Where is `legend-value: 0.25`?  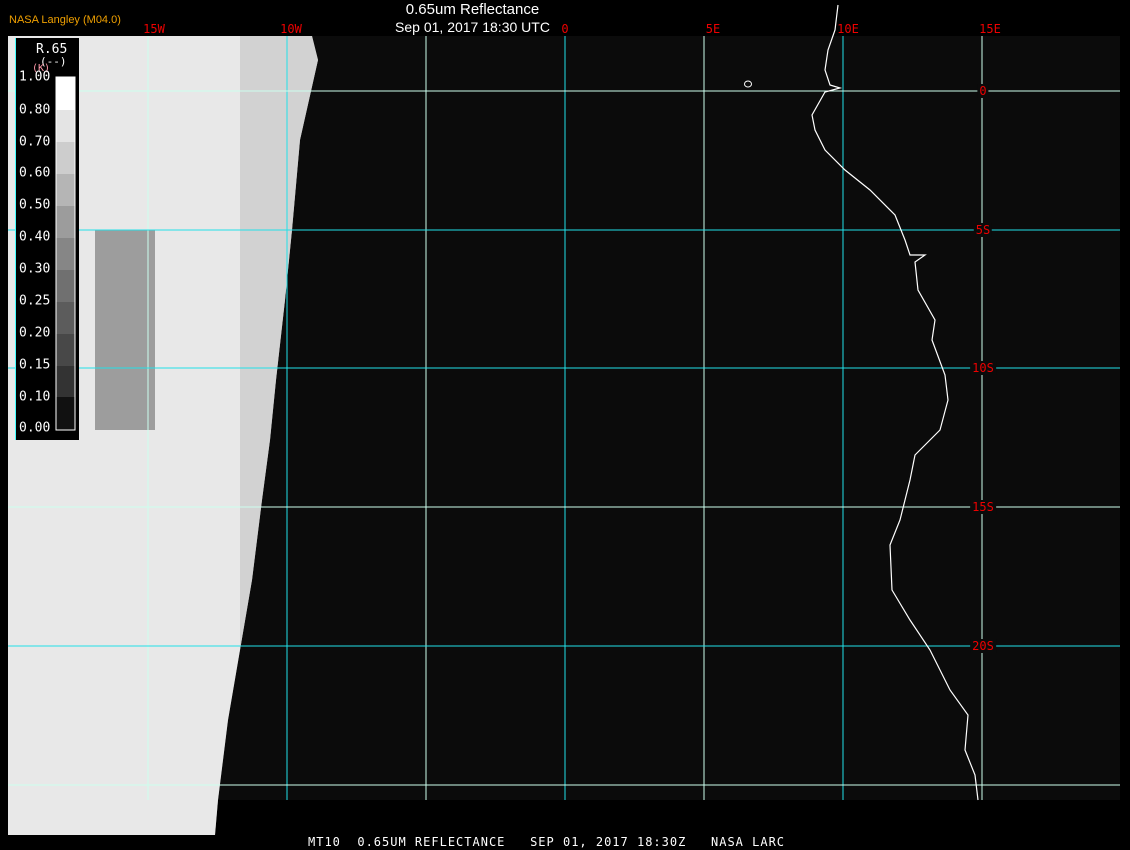
legend-value: 0.25 is located at coordinates (35, 301).